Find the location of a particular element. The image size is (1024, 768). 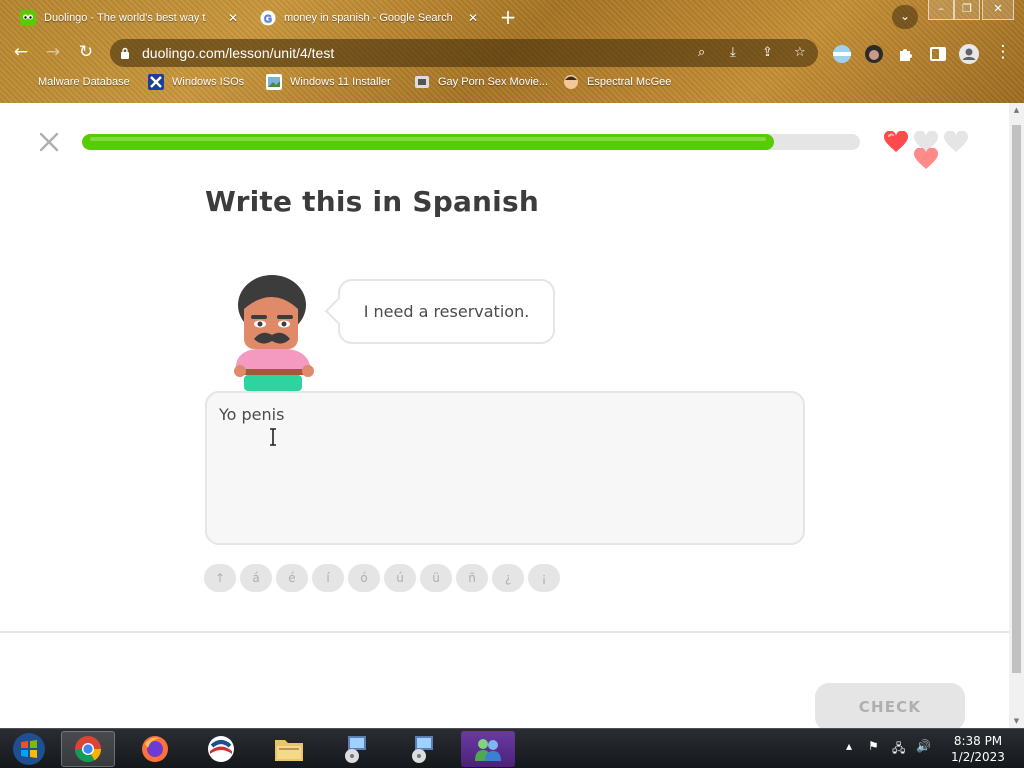

tab-search-chevron-icon: ⌄ is located at coordinates (905, 17).